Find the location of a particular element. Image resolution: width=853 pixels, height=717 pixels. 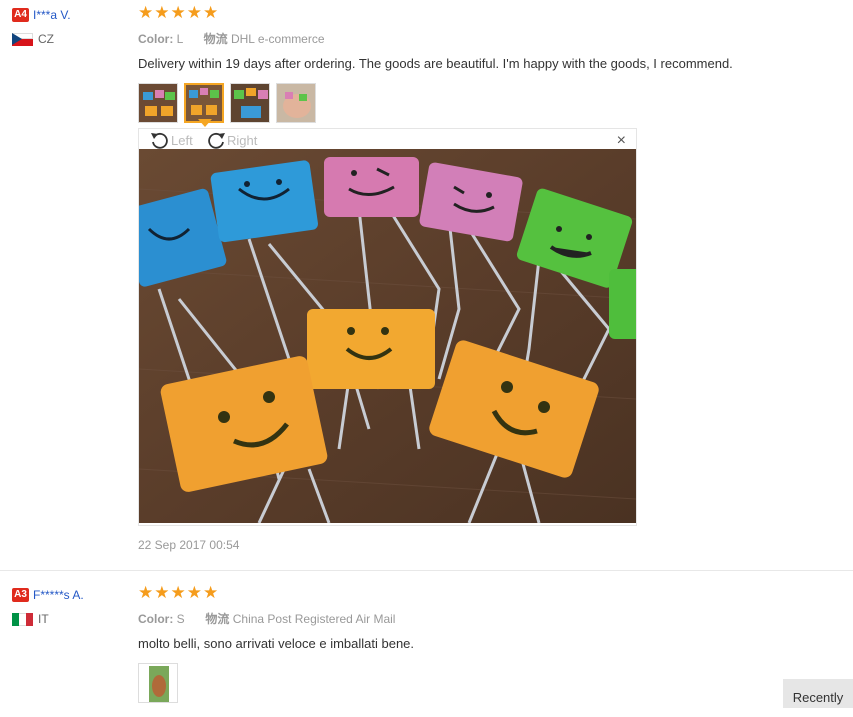

flag-it-icon is located at coordinates (22, 619).